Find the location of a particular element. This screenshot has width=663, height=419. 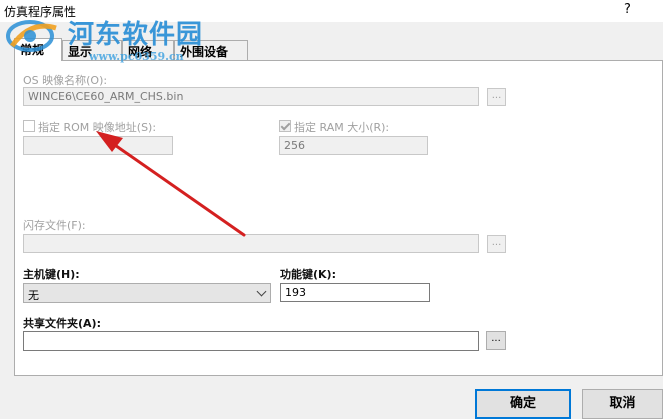

host-key-value: 无 is located at coordinates (33, 295).